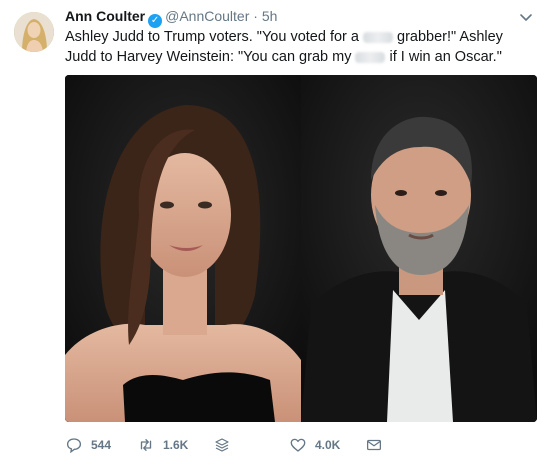 The image size is (550, 466). I want to click on stack-icon, so click(222, 445).